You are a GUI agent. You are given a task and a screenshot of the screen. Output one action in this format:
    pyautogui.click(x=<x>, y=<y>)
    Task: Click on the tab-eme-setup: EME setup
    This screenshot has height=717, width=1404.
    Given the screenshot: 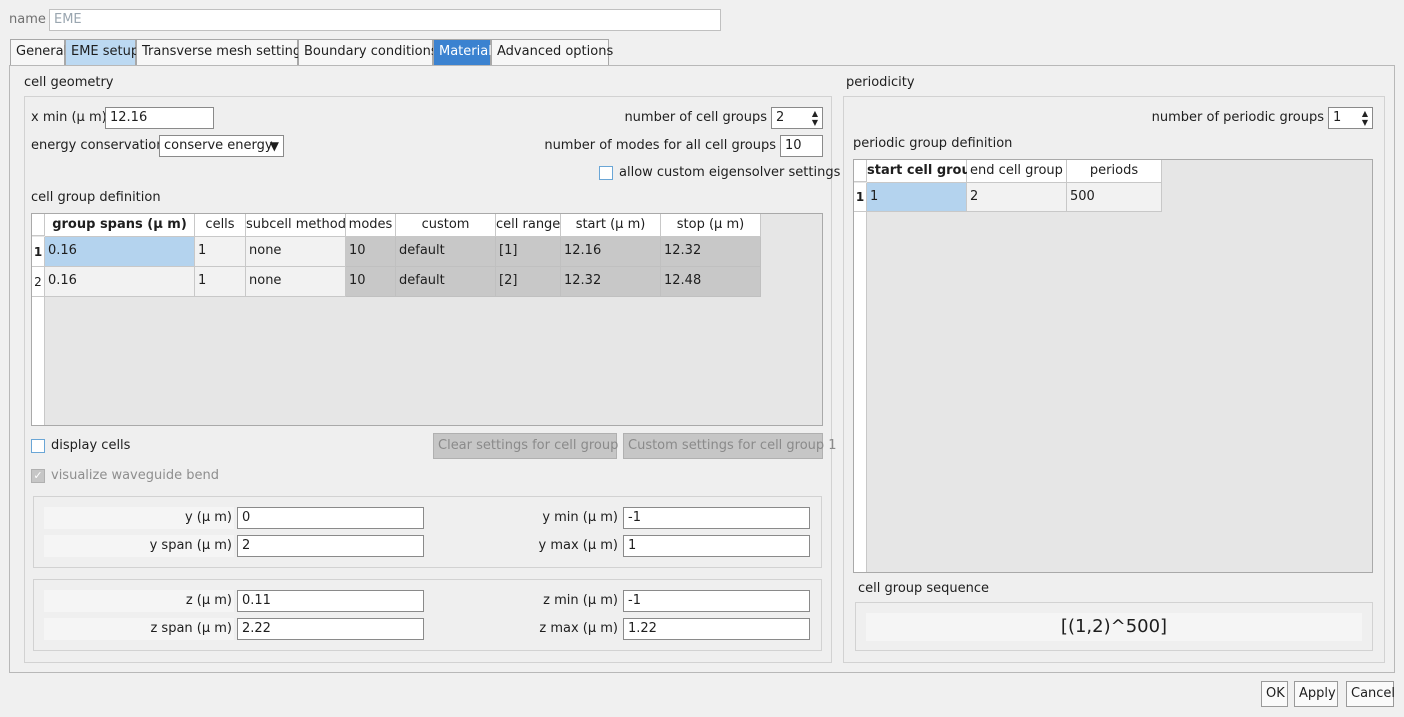 What is the action you would take?
    pyautogui.click(x=102, y=52)
    